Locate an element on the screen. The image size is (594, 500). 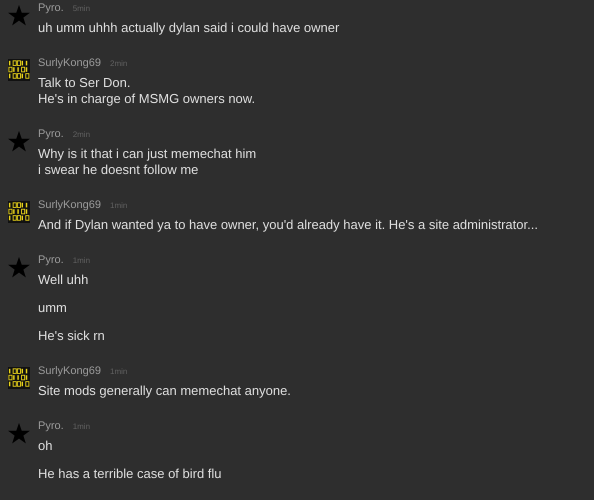
message-text: oh is located at coordinates (46, 446).